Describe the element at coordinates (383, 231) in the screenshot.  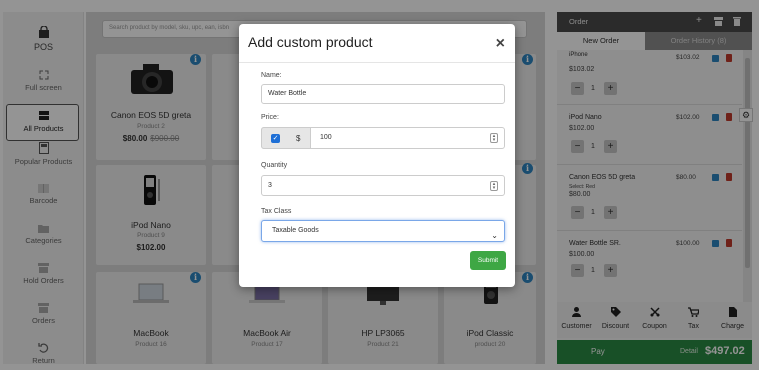
I see `tax-class-select: Taxable Goods ⌄` at that location.